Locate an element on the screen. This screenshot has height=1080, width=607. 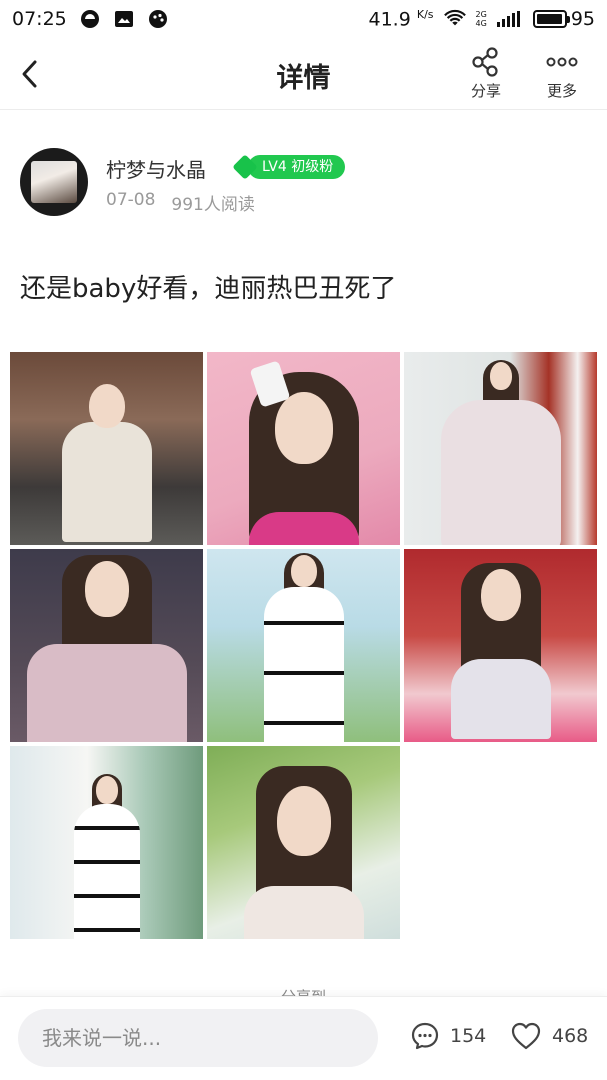
like-button: 468 is located at coordinates (549, 1036).